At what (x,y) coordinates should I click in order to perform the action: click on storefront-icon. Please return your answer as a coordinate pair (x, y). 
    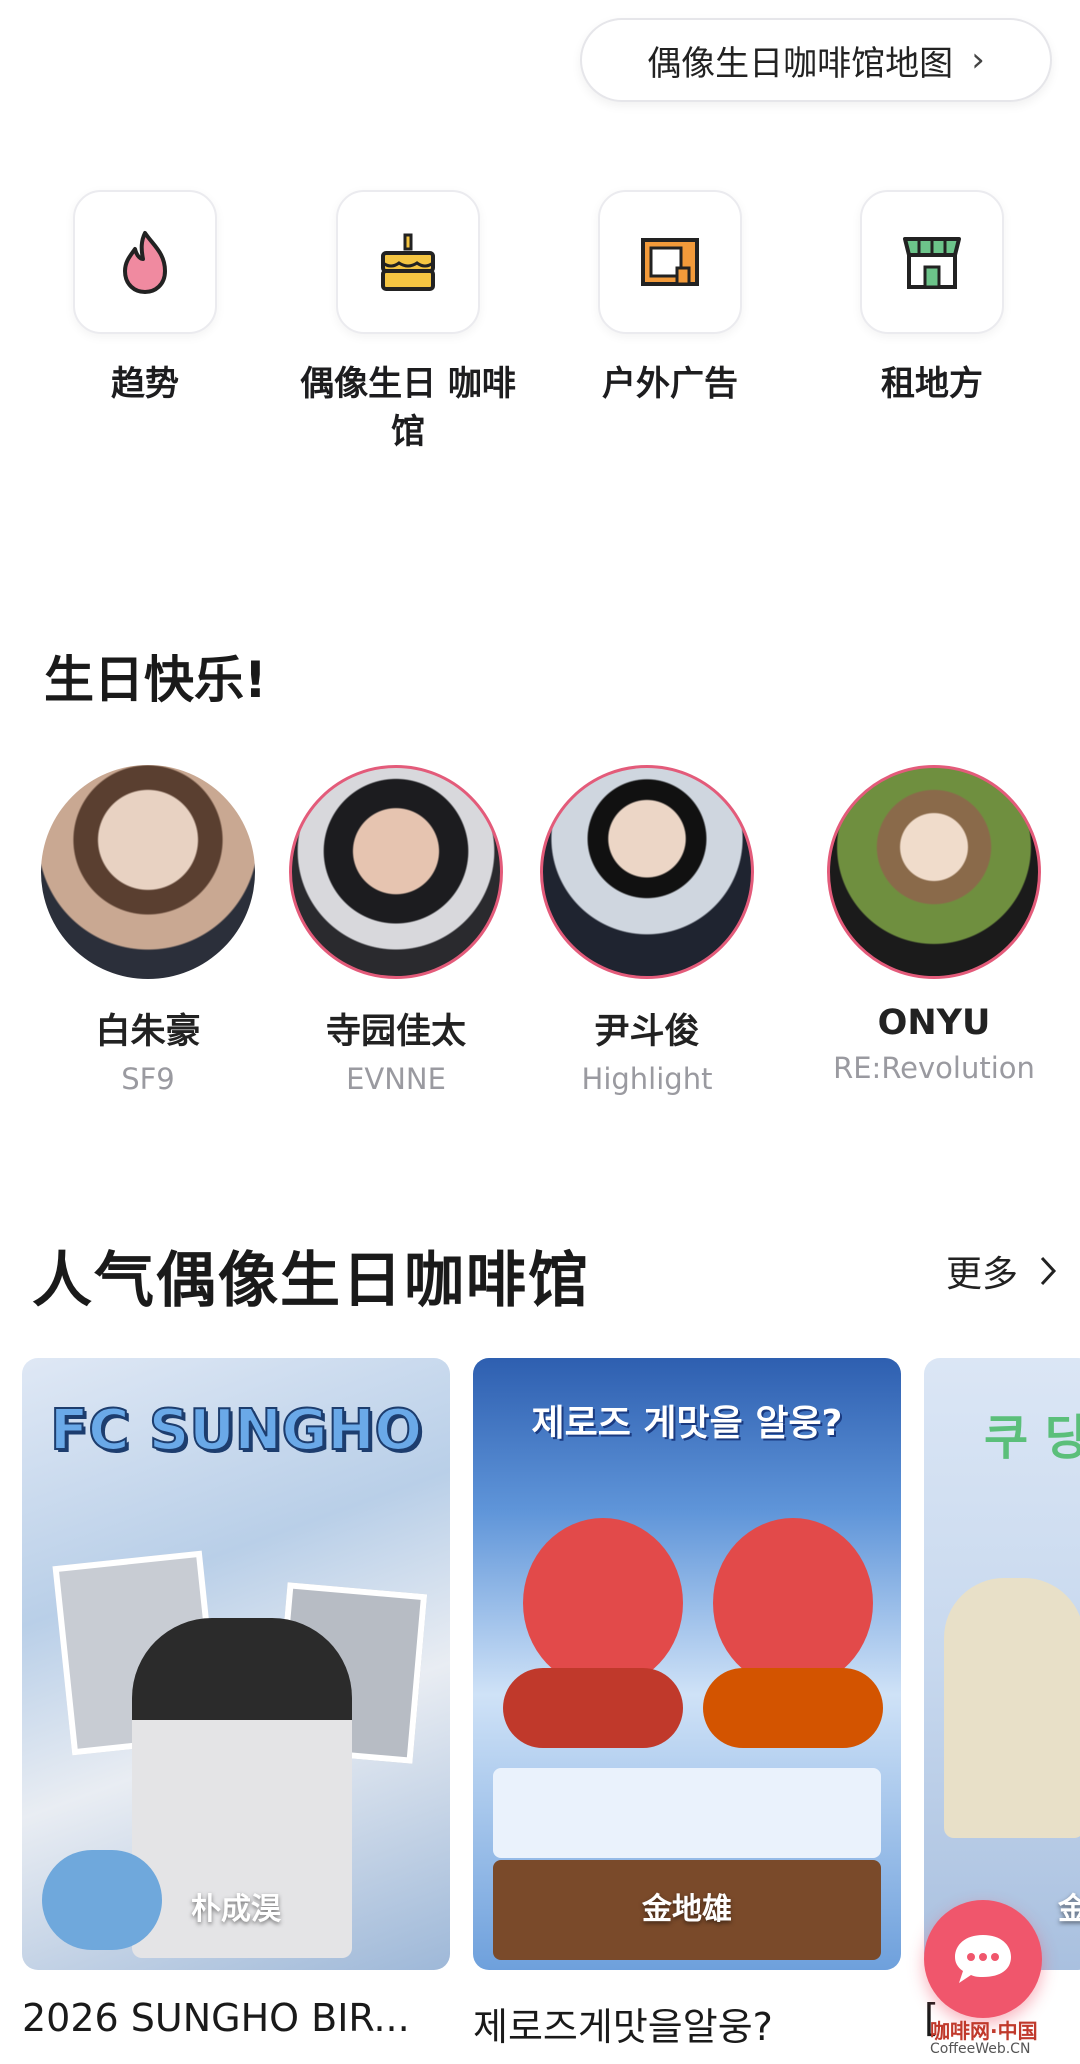
    Looking at the image, I should click on (932, 263).